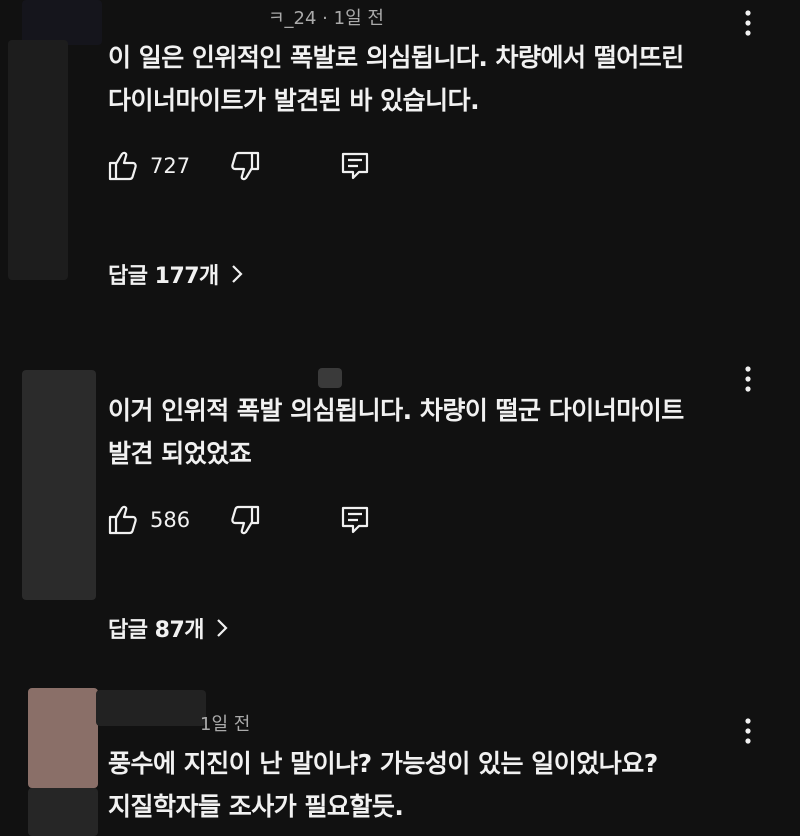  Describe the element at coordinates (396, 432) in the screenshot. I see `comment-text: 이거 인위적 폭발 의심됩니다. 차량이 떨군 다이너마이트 발견 되었었죠` at that location.